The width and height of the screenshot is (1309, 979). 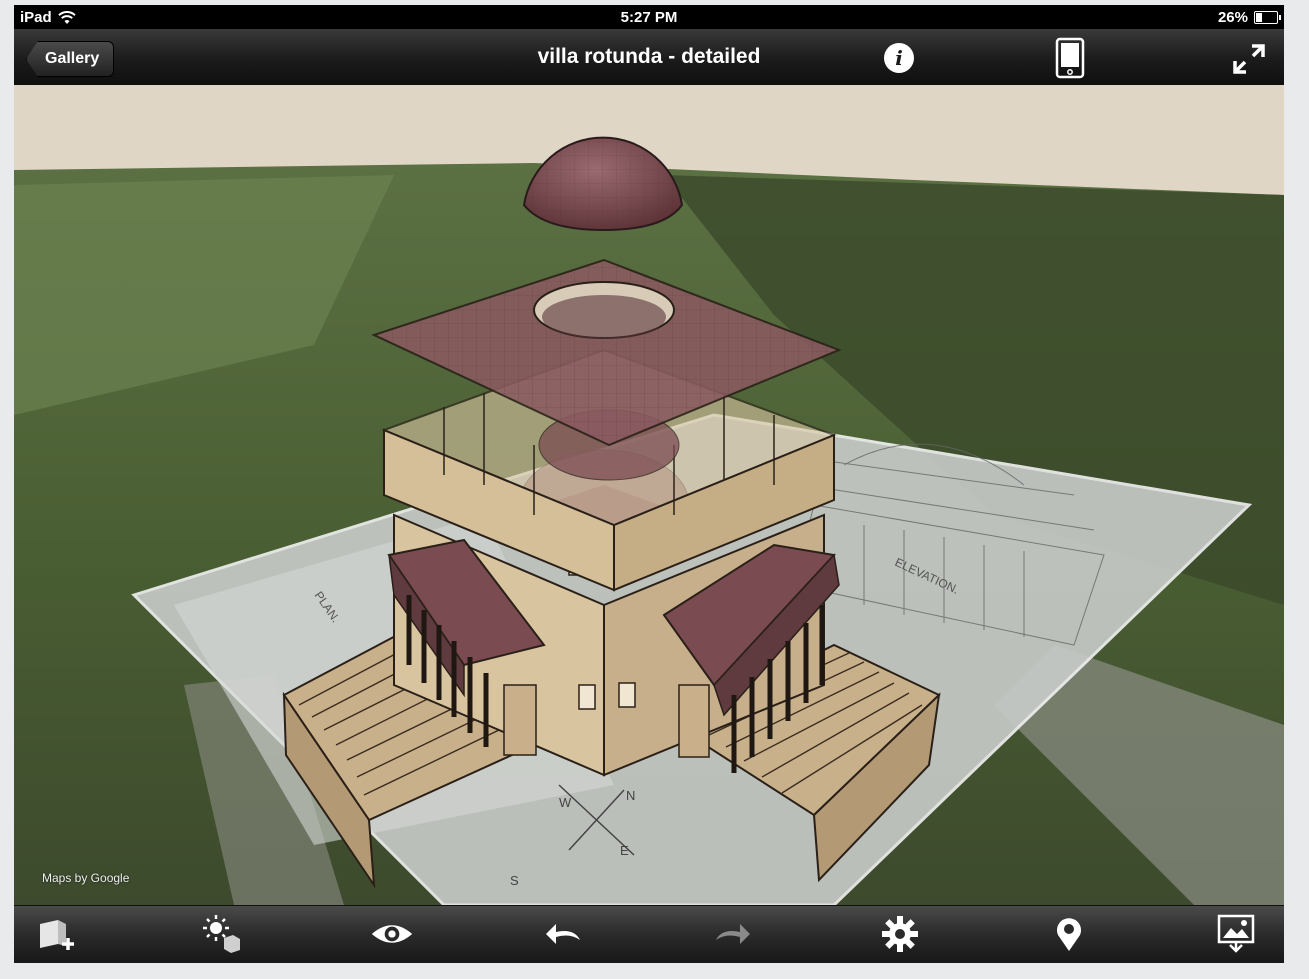 I want to click on status-time: 5:27 PM, so click(x=649, y=17).